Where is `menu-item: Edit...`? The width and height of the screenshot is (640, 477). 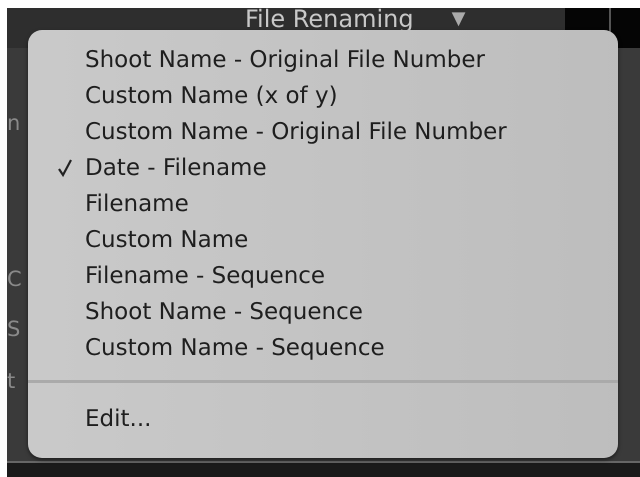 menu-item: Edit... is located at coordinates (323, 419).